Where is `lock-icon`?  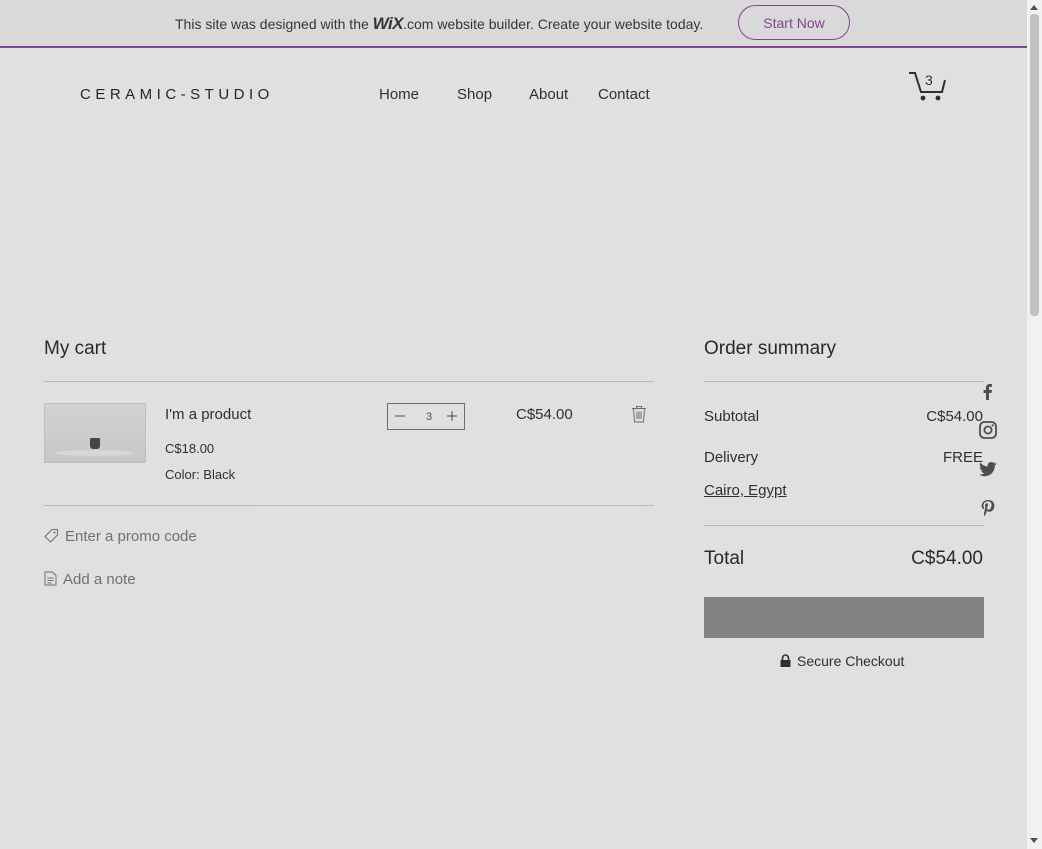 lock-icon is located at coordinates (785, 660).